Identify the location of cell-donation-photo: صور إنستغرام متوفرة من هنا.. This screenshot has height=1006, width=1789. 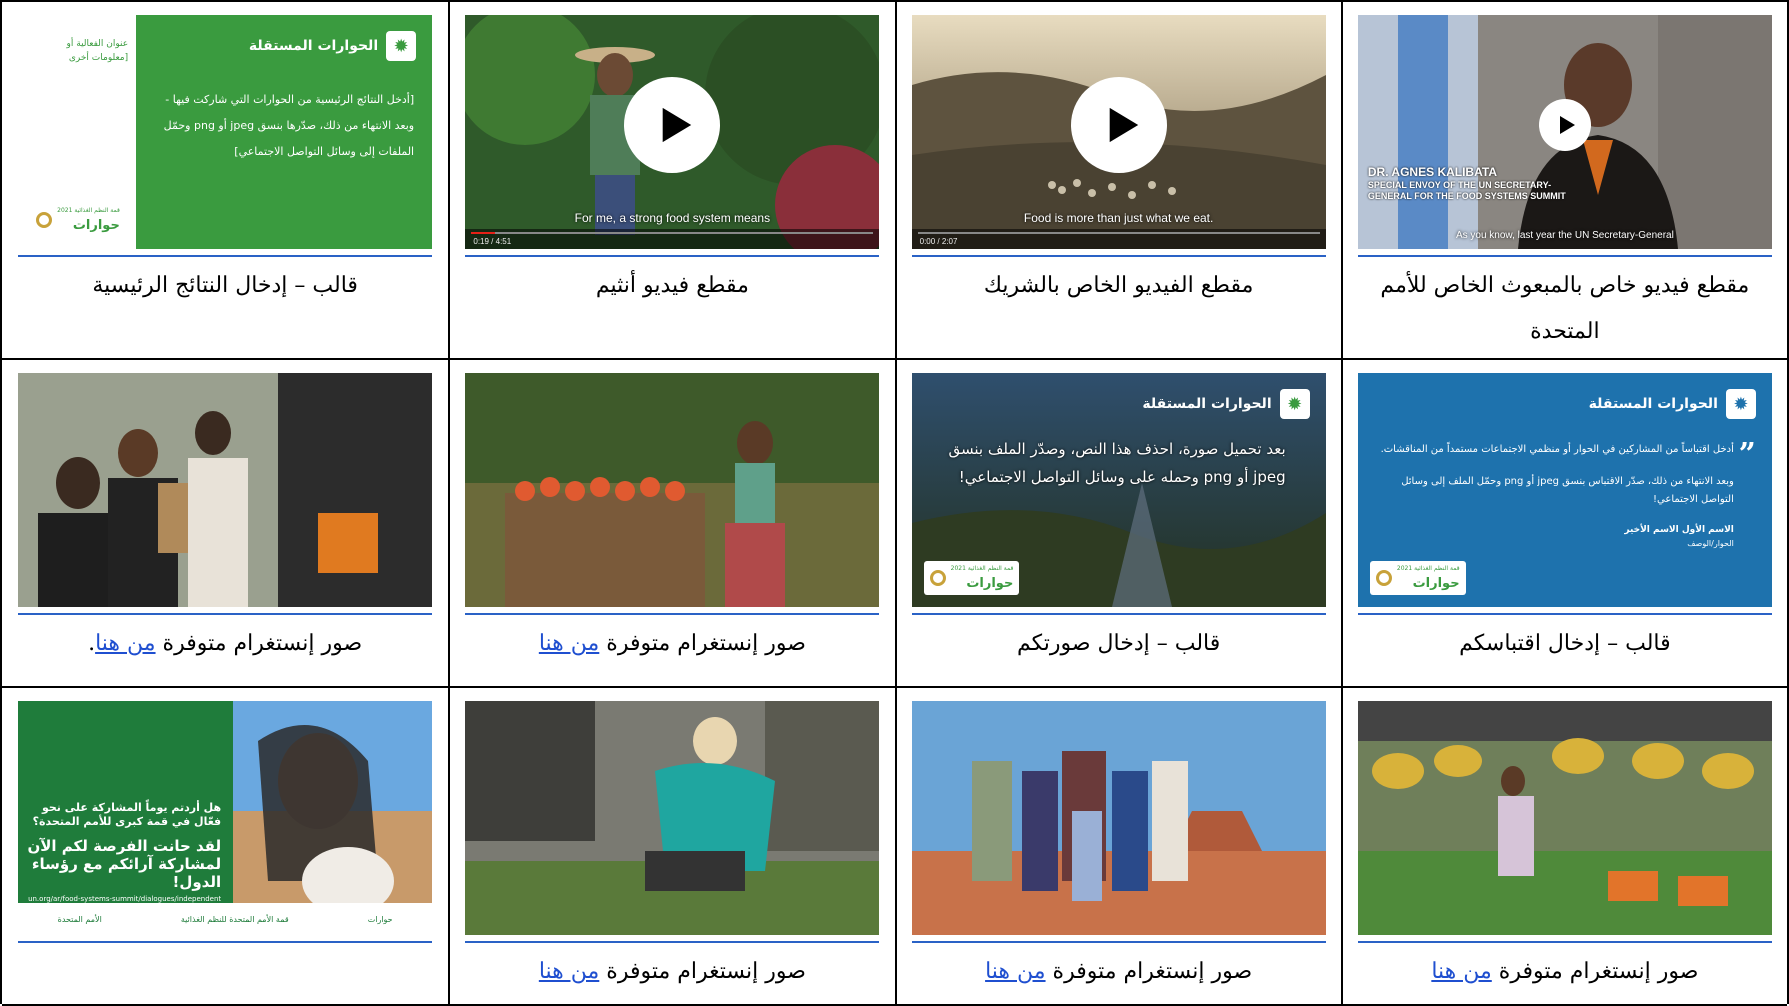
(225, 524).